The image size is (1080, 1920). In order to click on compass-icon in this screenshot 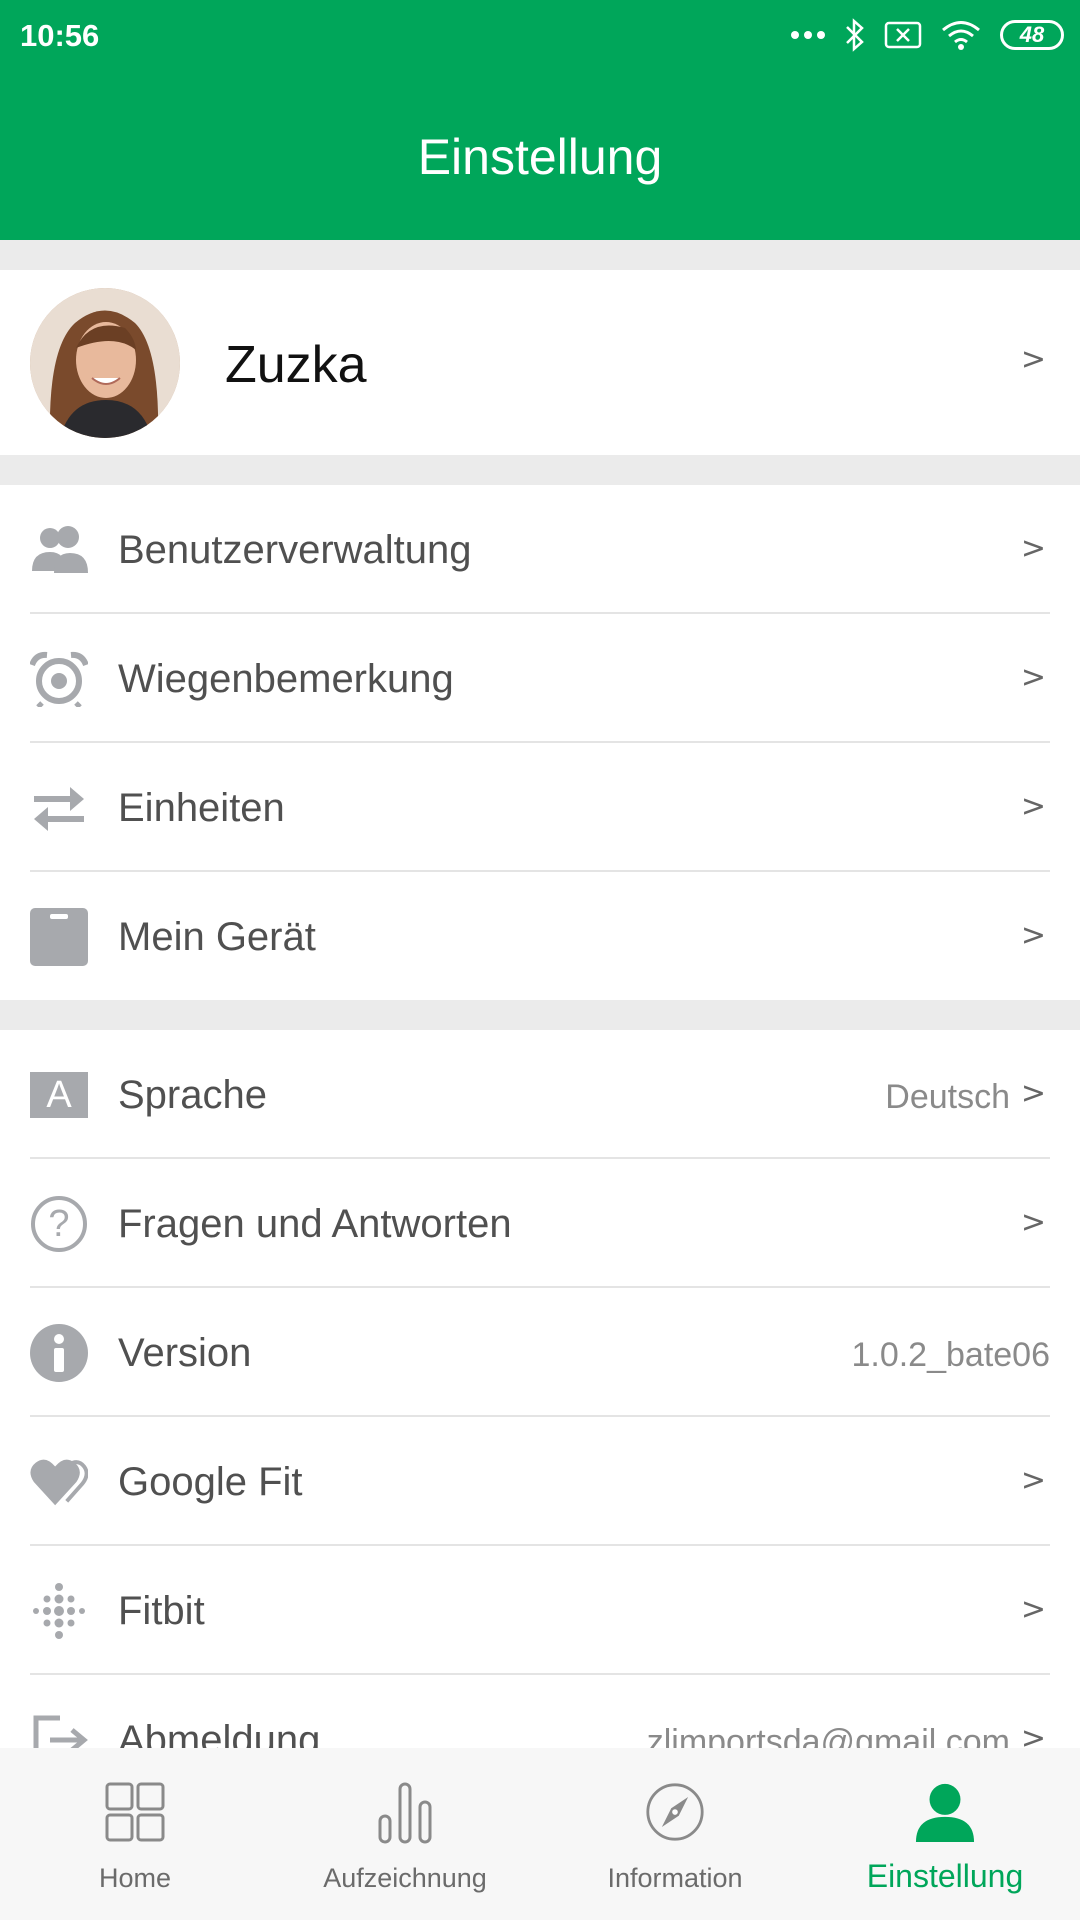, I will do `click(675, 1812)`.